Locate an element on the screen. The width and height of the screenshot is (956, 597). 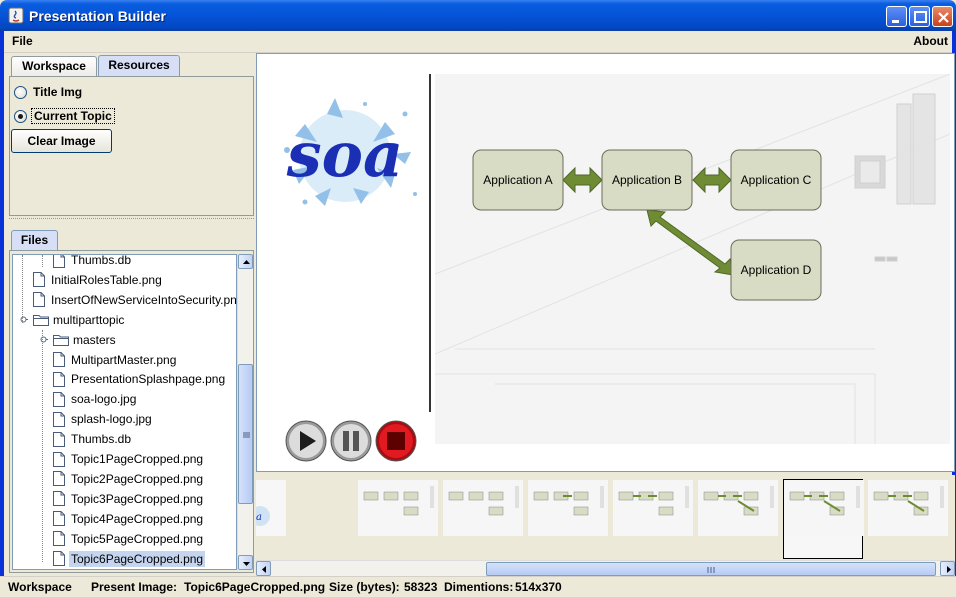
maximize-icon is located at coordinates (920, 17).